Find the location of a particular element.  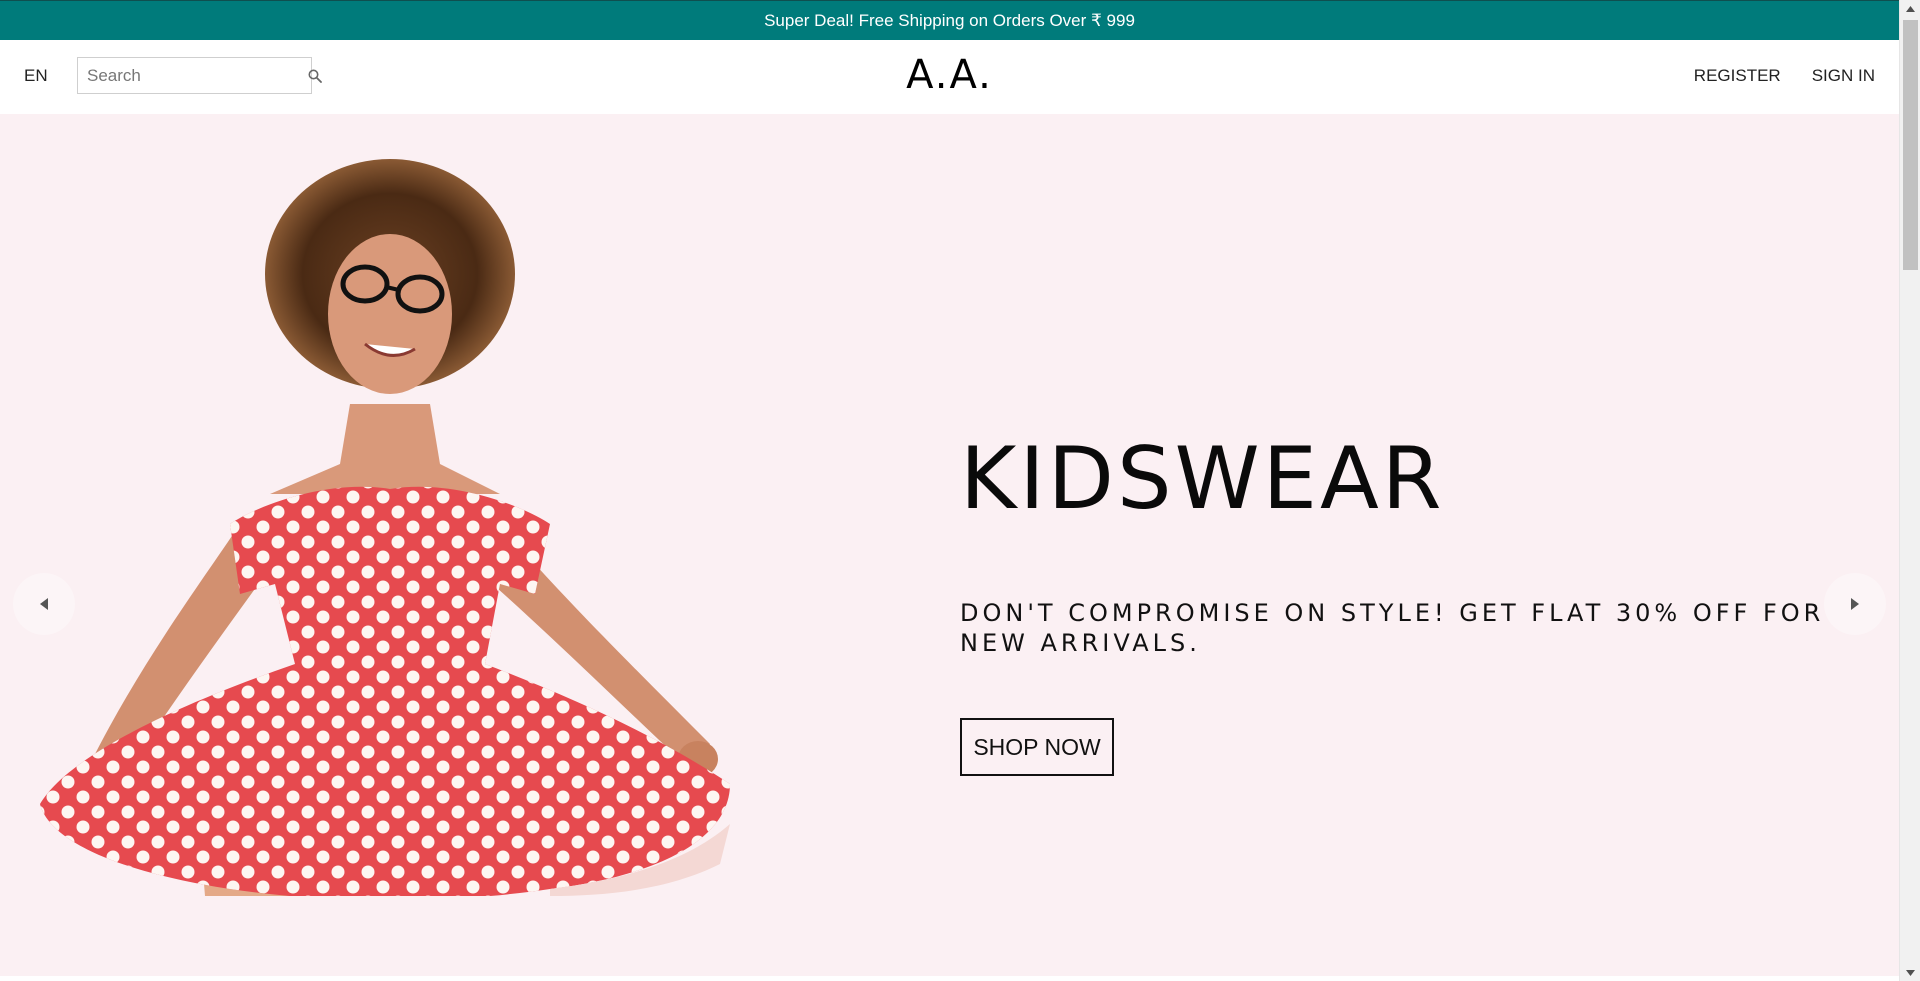

chevron-left-icon is located at coordinates (44, 604).